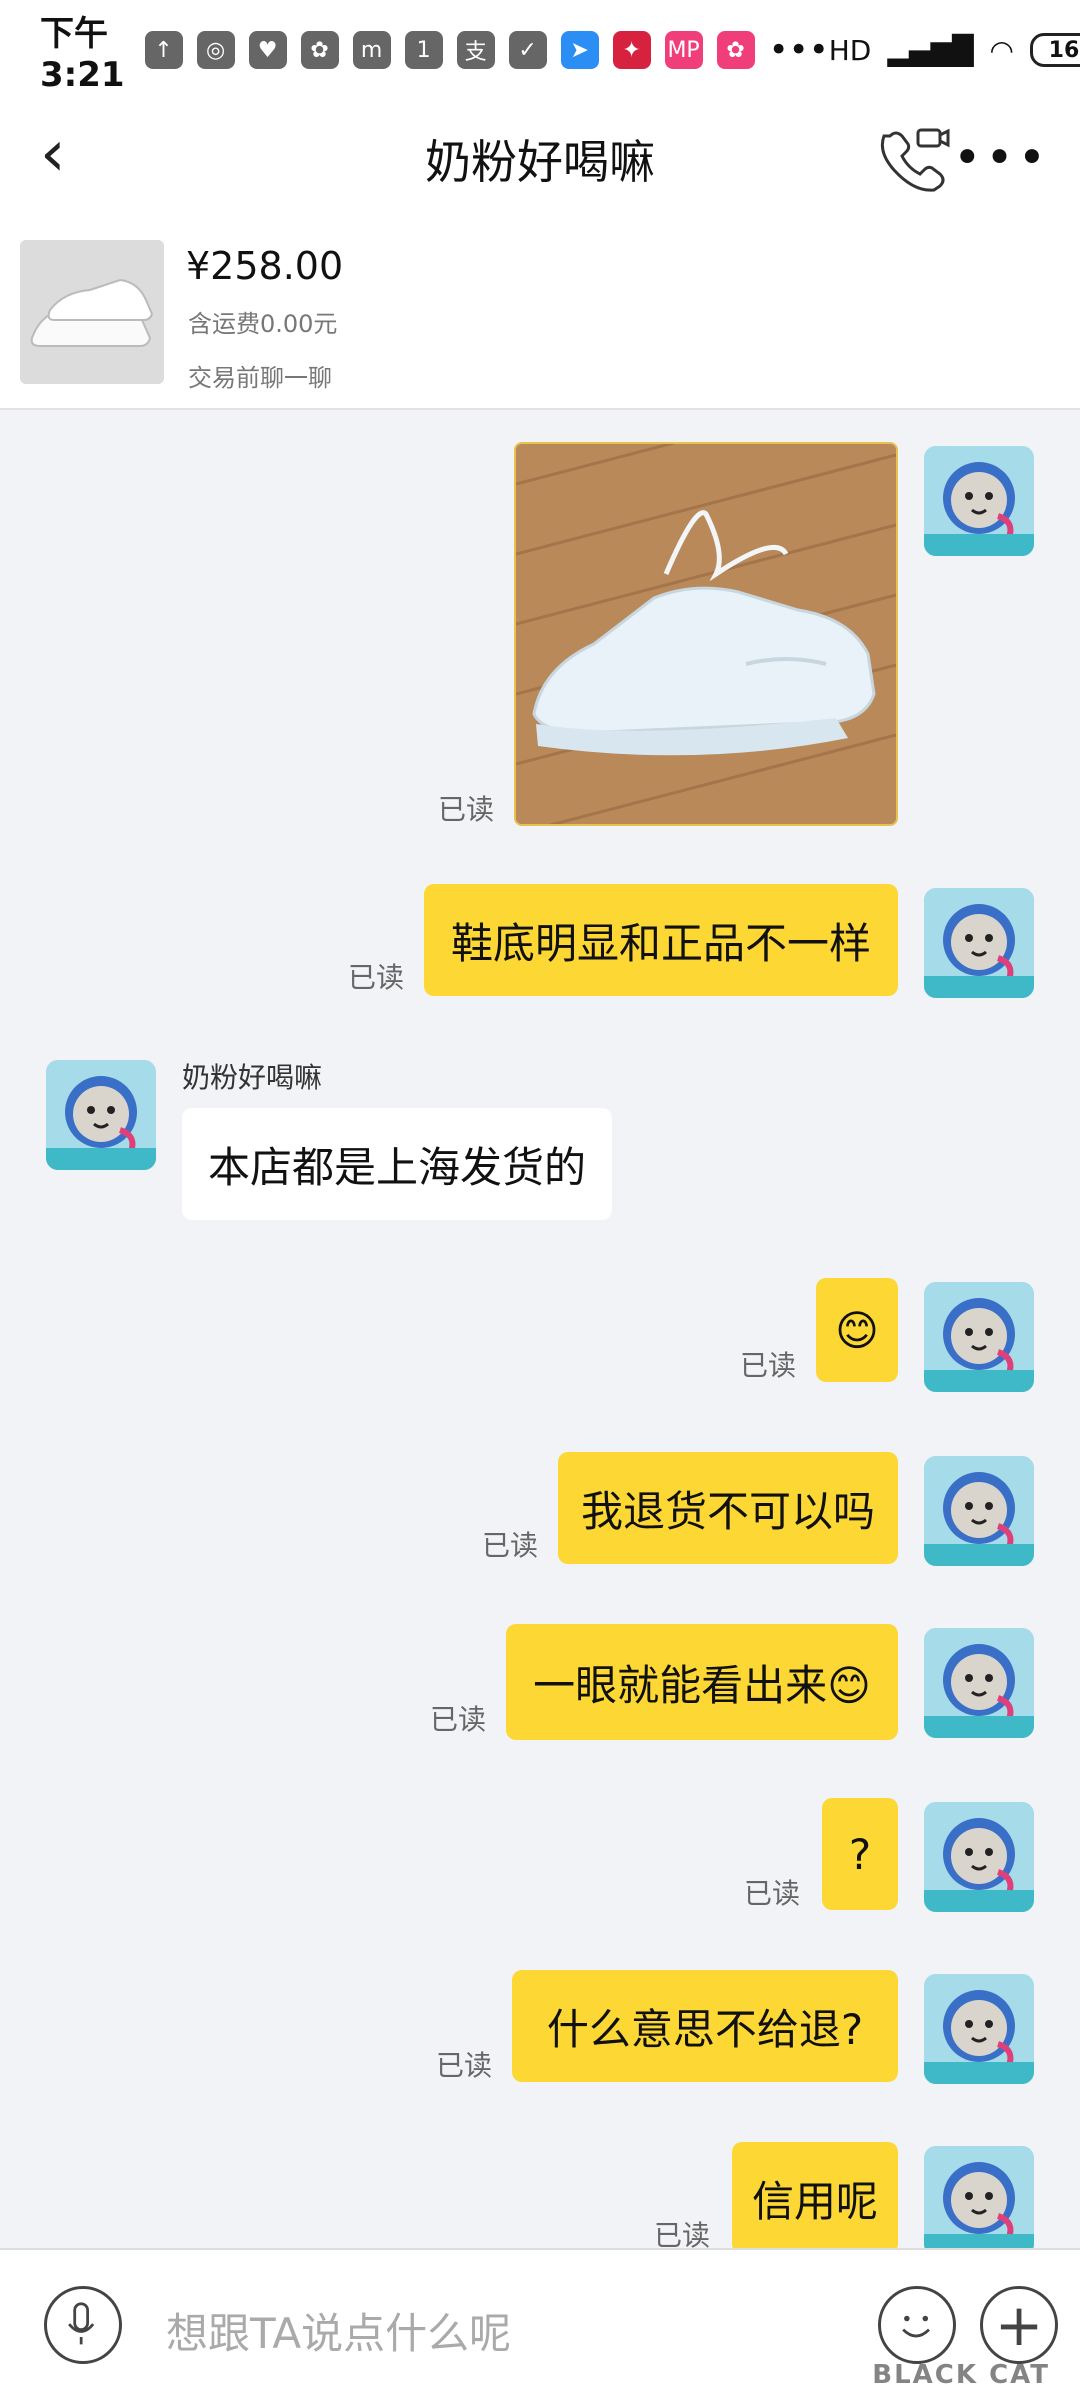  What do you see at coordinates (930, 50) in the screenshot?
I see `signal-icon: ▂▄▆█` at bounding box center [930, 50].